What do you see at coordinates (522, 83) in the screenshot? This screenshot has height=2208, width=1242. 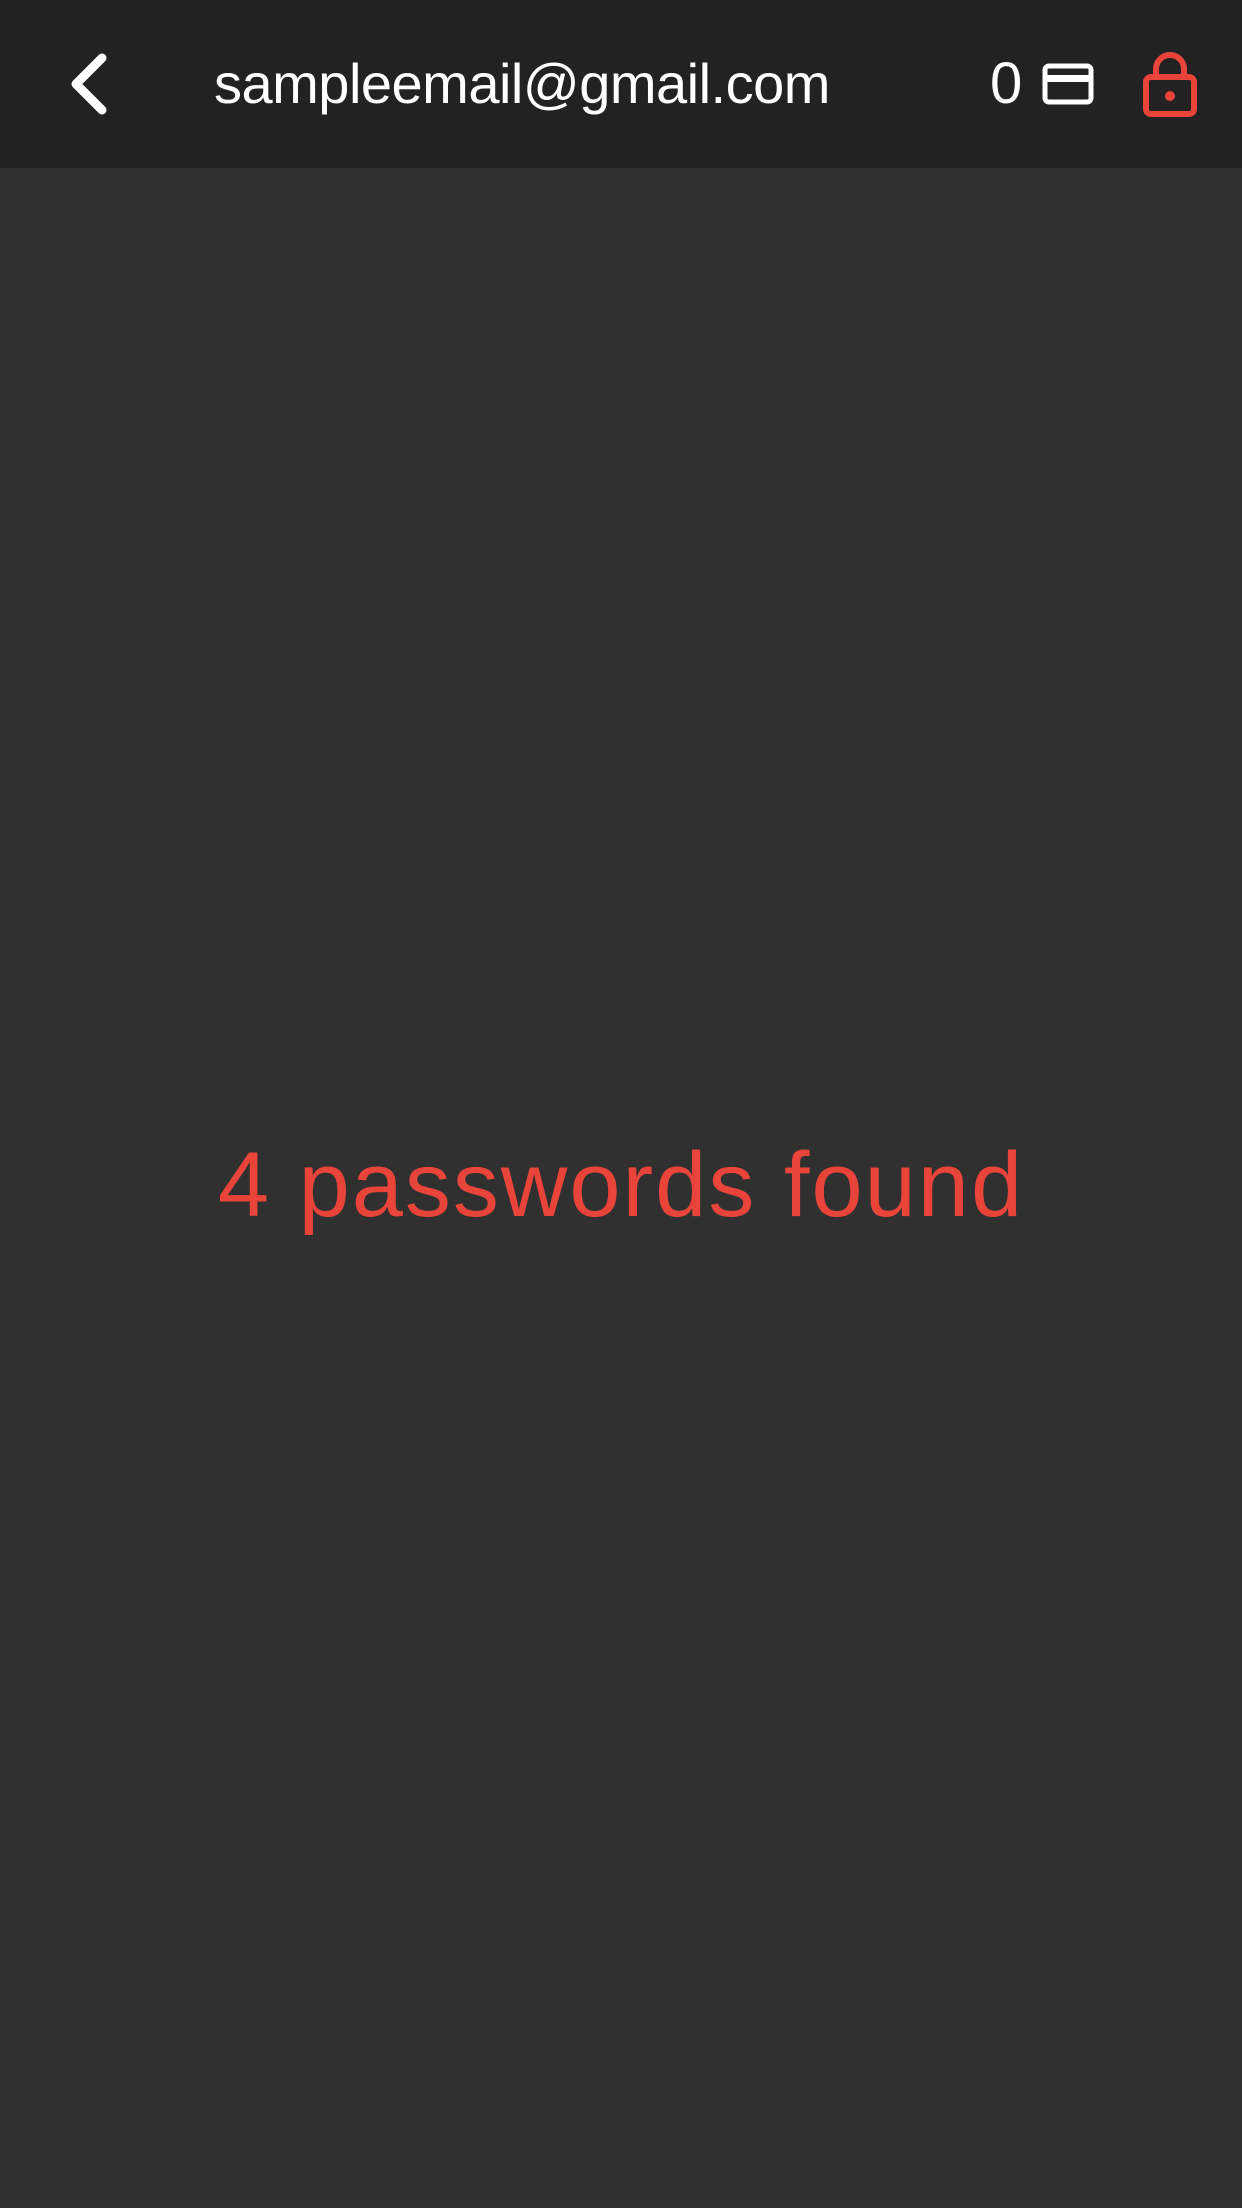 I see `account-email-title: sampleemail@gmail.com` at bounding box center [522, 83].